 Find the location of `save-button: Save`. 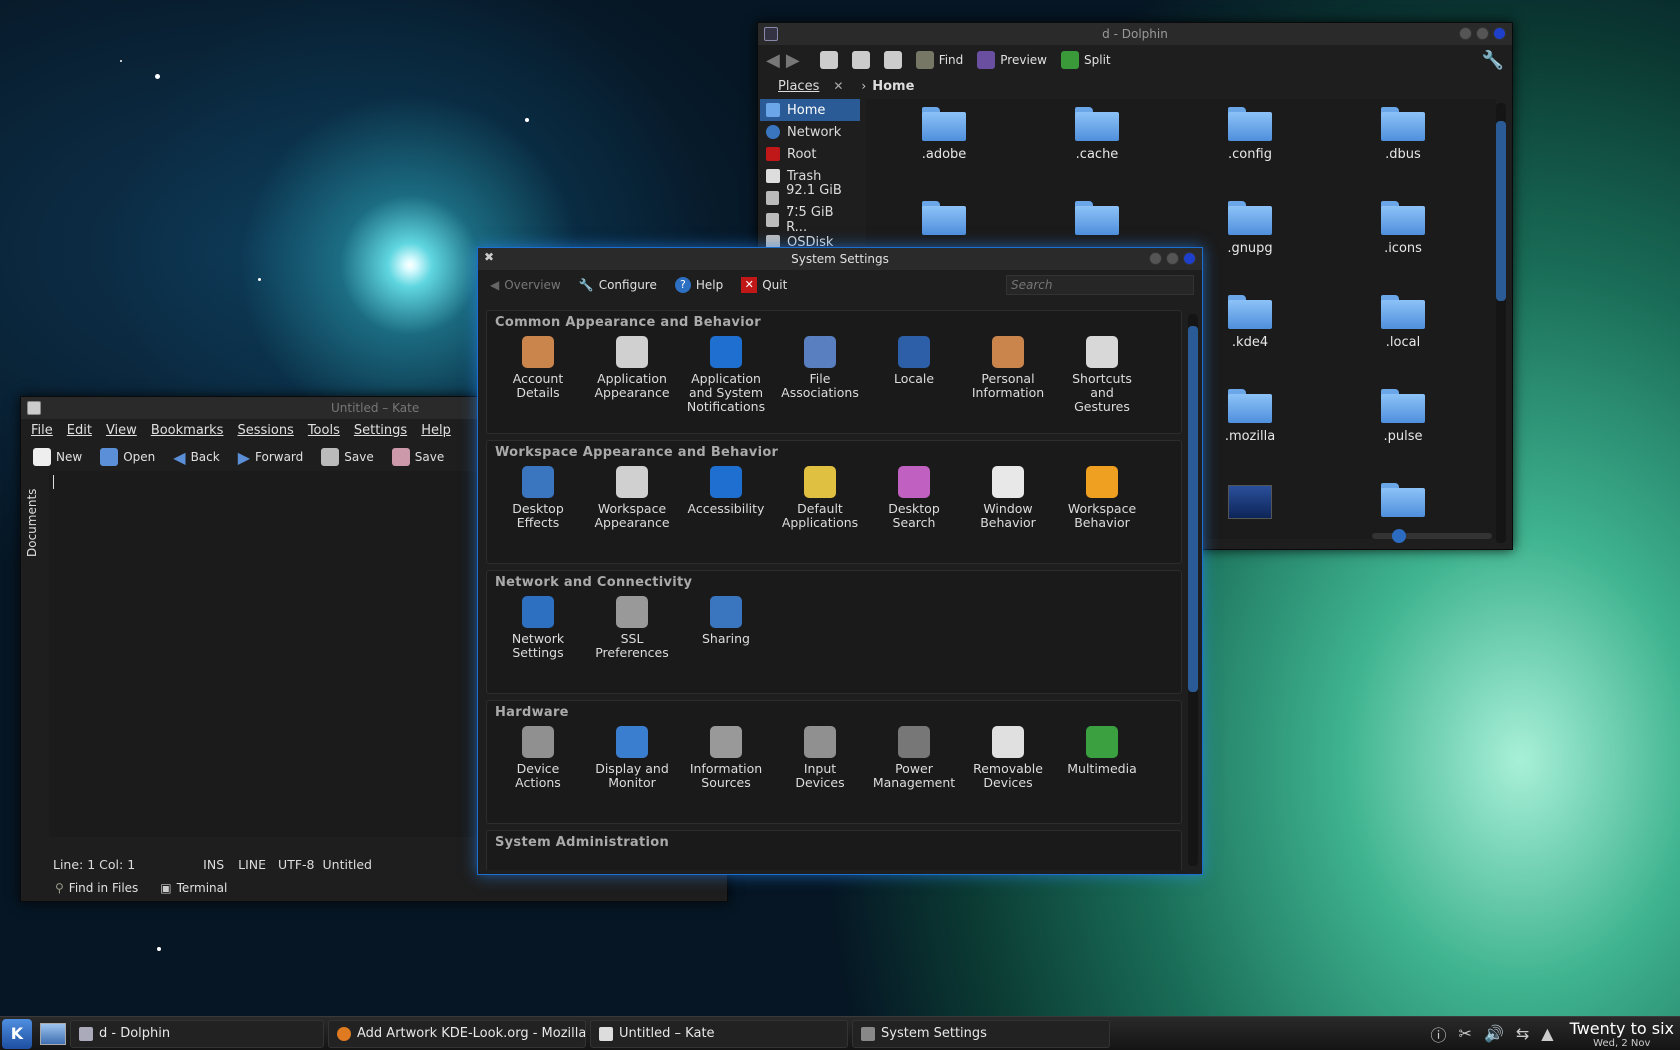

save-button: Save is located at coordinates (347, 457).